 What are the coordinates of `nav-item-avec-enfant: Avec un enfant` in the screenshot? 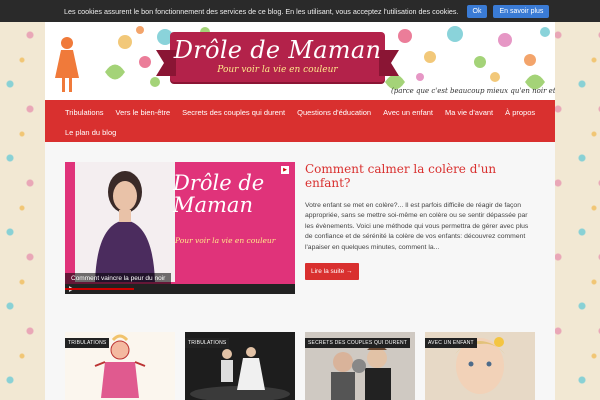 It's located at (408, 112).